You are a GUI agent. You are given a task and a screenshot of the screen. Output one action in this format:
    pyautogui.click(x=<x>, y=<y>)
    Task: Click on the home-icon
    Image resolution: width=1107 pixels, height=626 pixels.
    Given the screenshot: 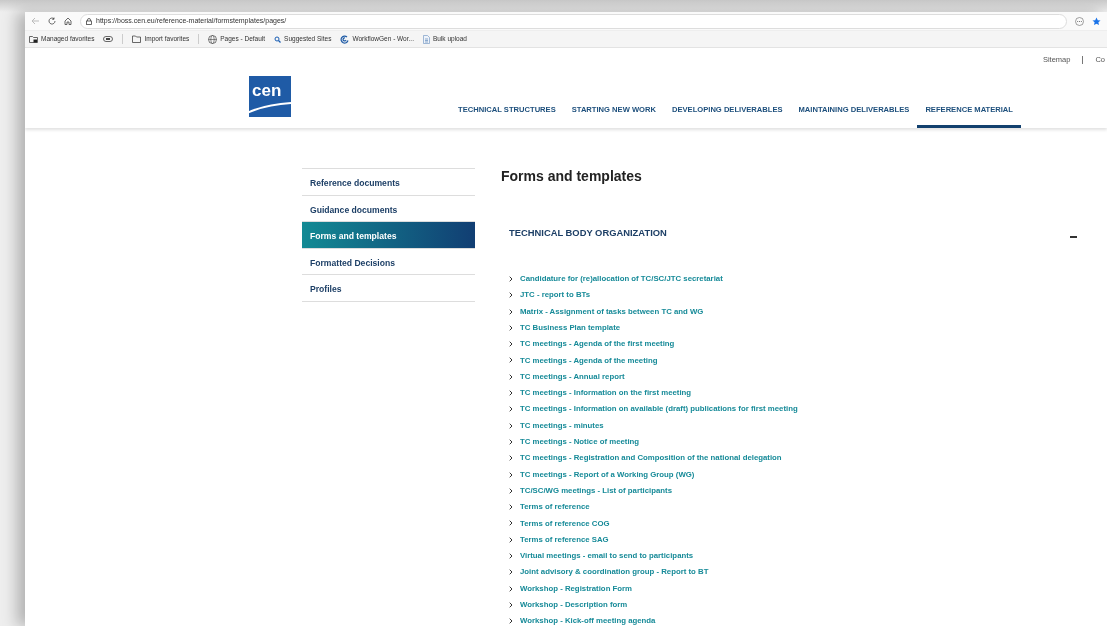 What is the action you would take?
    pyautogui.click(x=68, y=21)
    